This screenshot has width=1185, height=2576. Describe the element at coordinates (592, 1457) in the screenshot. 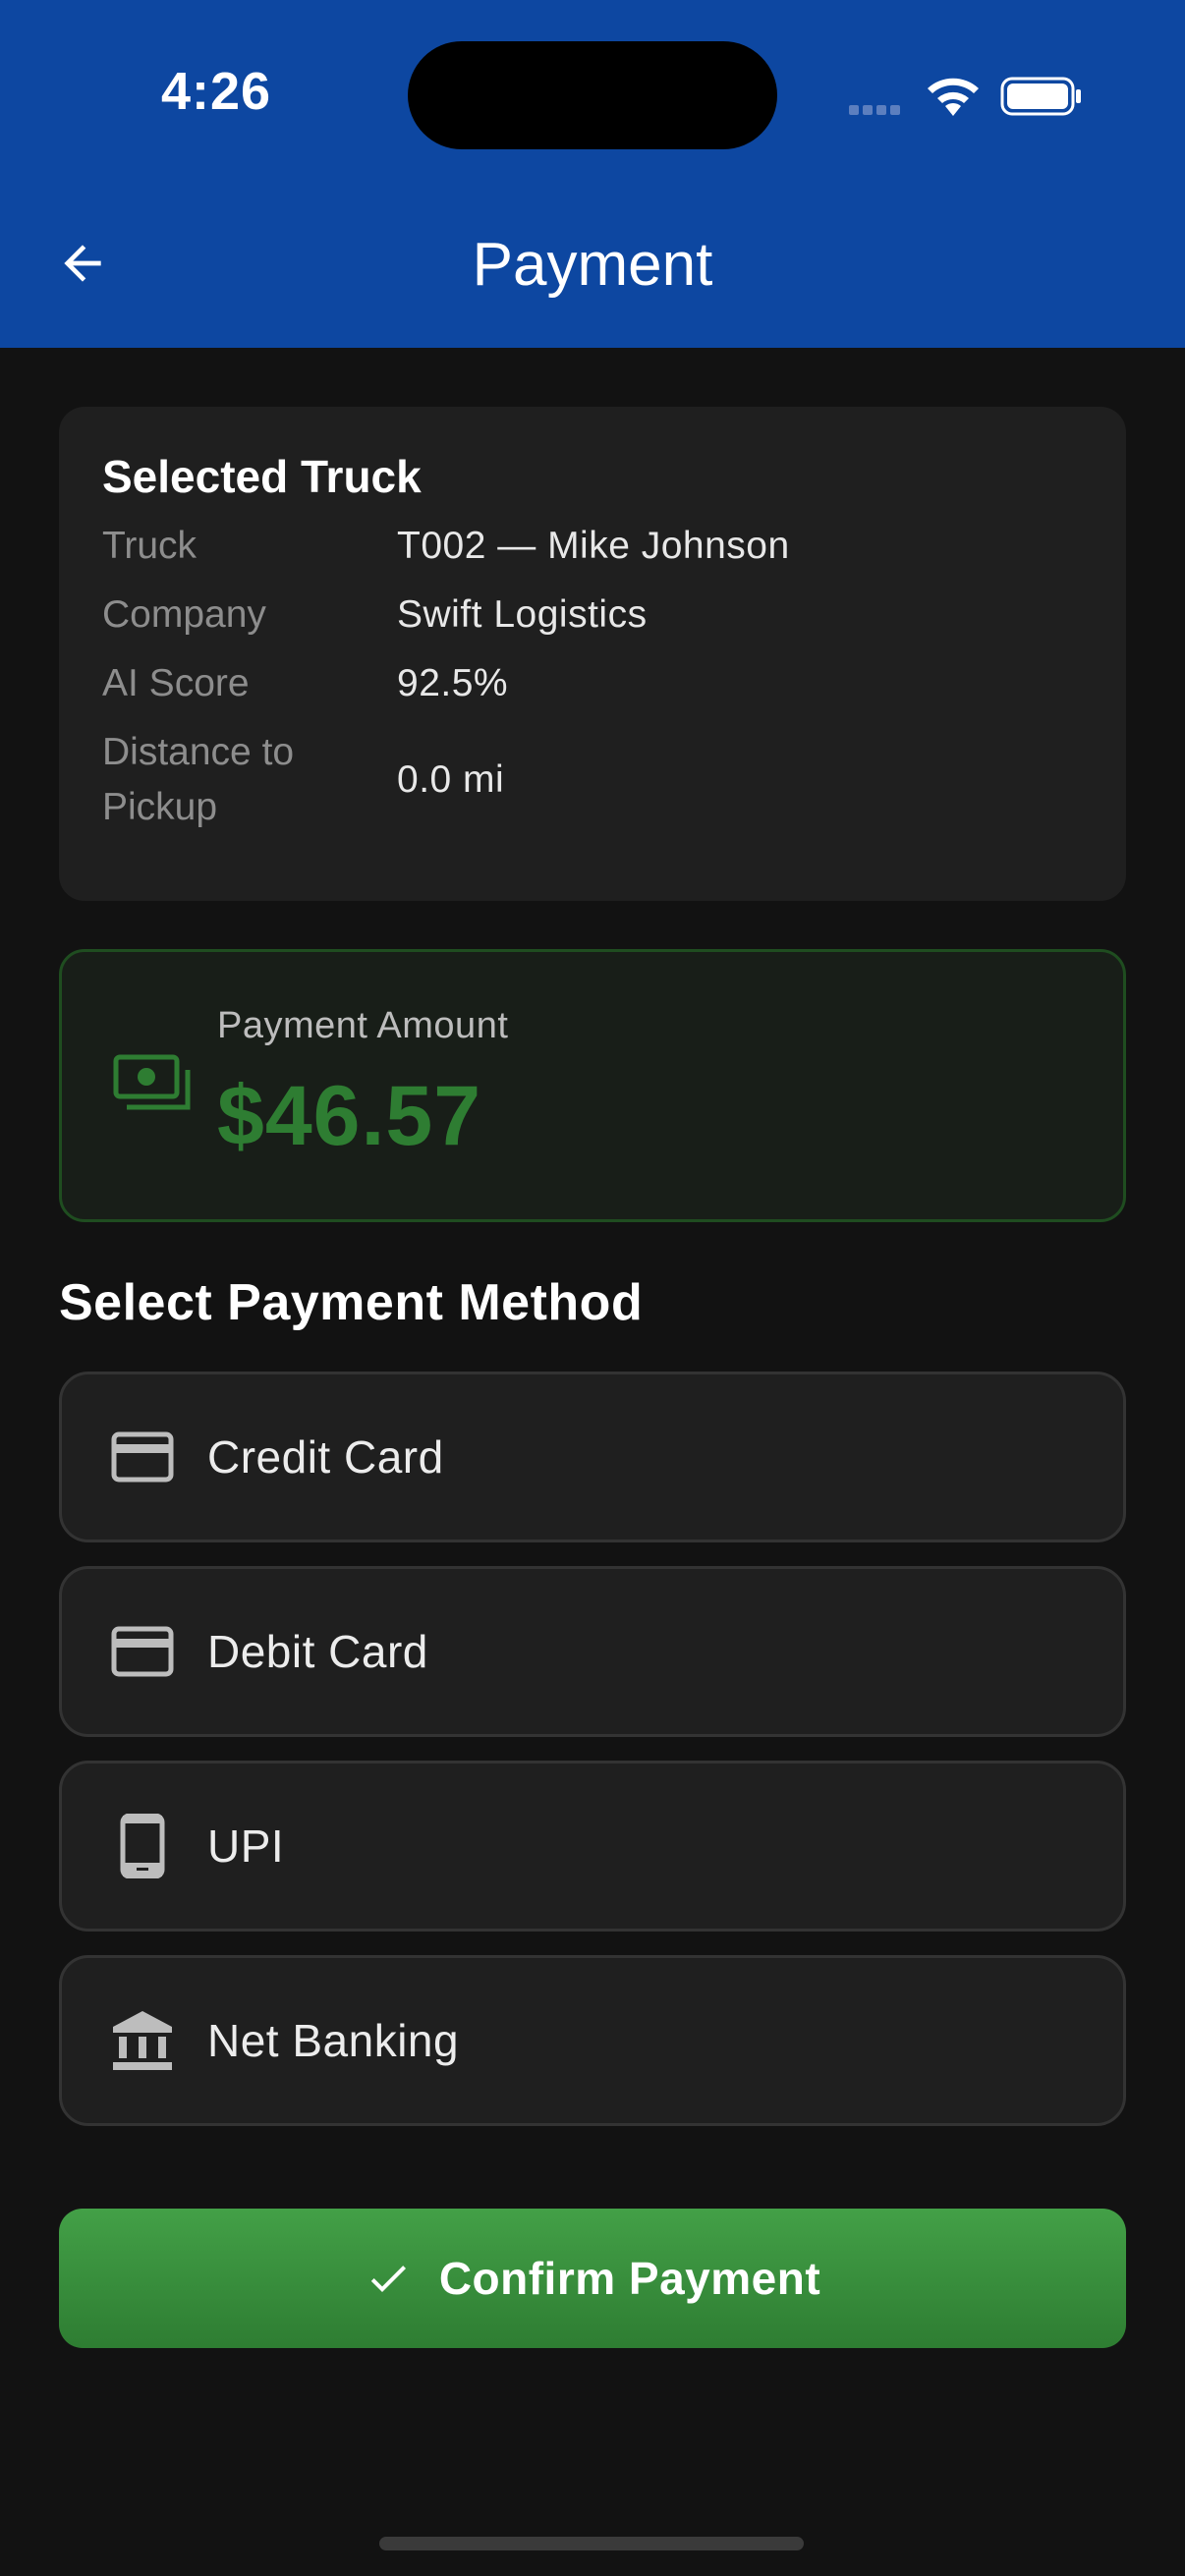

I see `method-credit-card: Credit Card` at that location.